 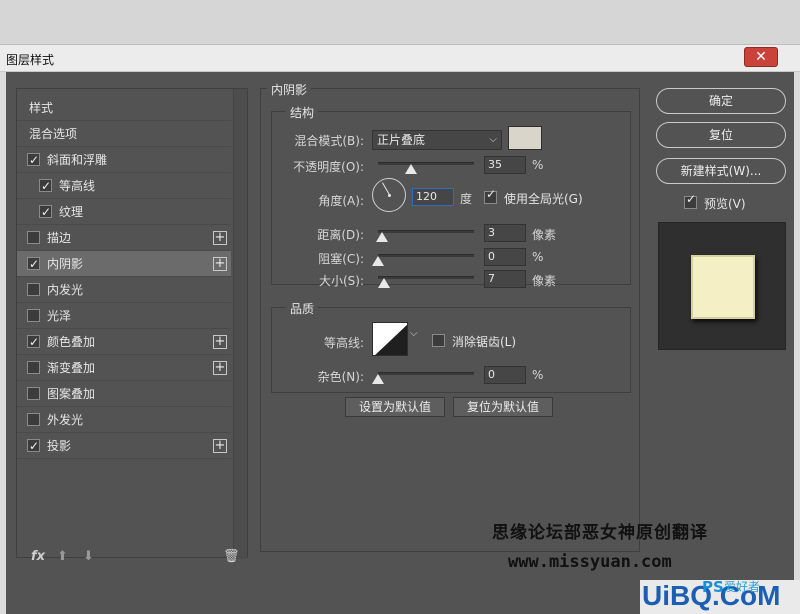 I want to click on structure-title: 结构, so click(x=302, y=112).